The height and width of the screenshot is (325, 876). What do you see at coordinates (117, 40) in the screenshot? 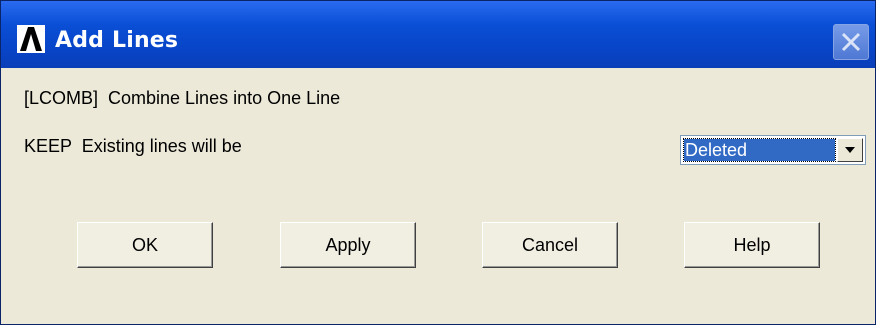
I see `window-title: Add Lines` at bounding box center [117, 40].